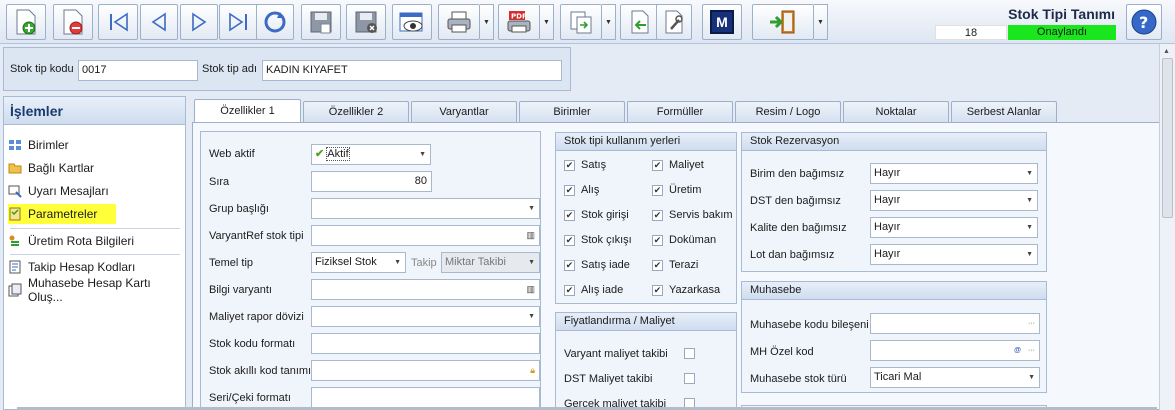 The height and width of the screenshot is (410, 1175). What do you see at coordinates (1062, 32) in the screenshot?
I see `status-badge: Onaylandı` at bounding box center [1062, 32].